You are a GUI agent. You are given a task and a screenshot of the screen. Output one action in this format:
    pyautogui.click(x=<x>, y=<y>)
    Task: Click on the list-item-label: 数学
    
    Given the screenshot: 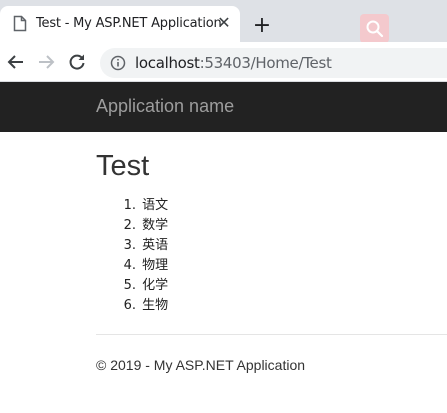 What is the action you would take?
    pyautogui.click(x=155, y=225)
    